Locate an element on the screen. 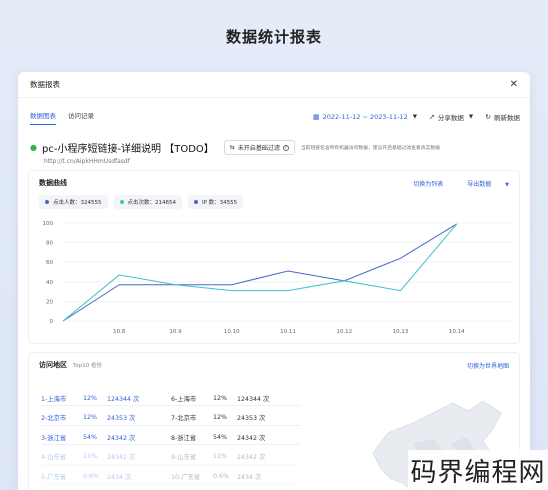  swap-icon: ⇆ is located at coordinates (232, 147).